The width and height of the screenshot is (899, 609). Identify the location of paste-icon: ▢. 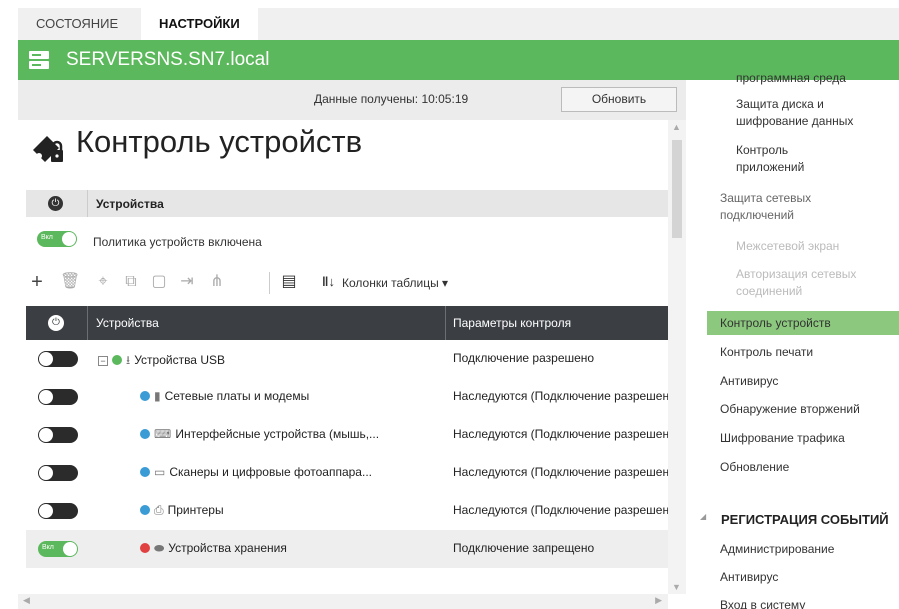
(159, 282).